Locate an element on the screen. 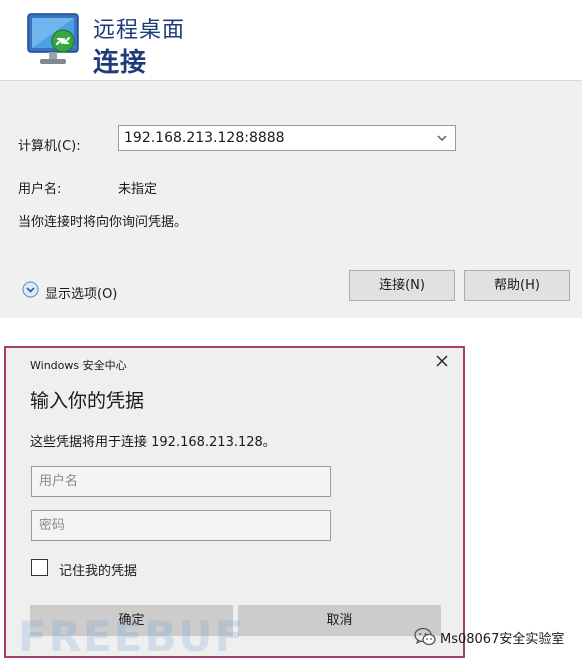 This screenshot has height=664, width=585. dialog-window-title: Windows 安全中心 is located at coordinates (78, 365).